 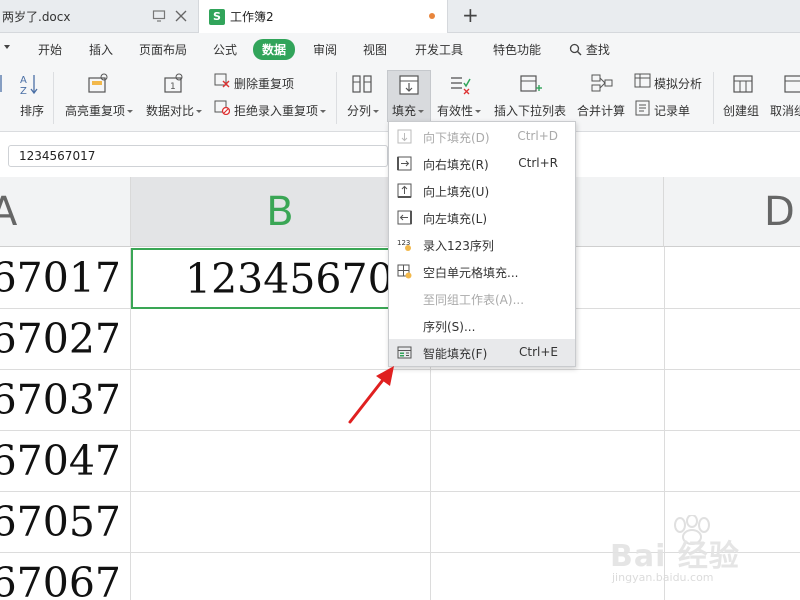 I want to click on doc-tab-workbook: S 工作簿2, so click(x=323, y=16).